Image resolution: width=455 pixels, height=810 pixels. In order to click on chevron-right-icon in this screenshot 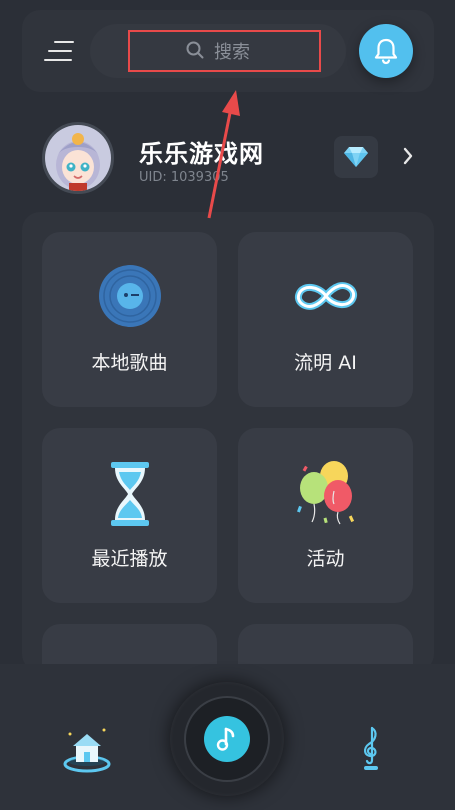, I will do `click(408, 156)`.